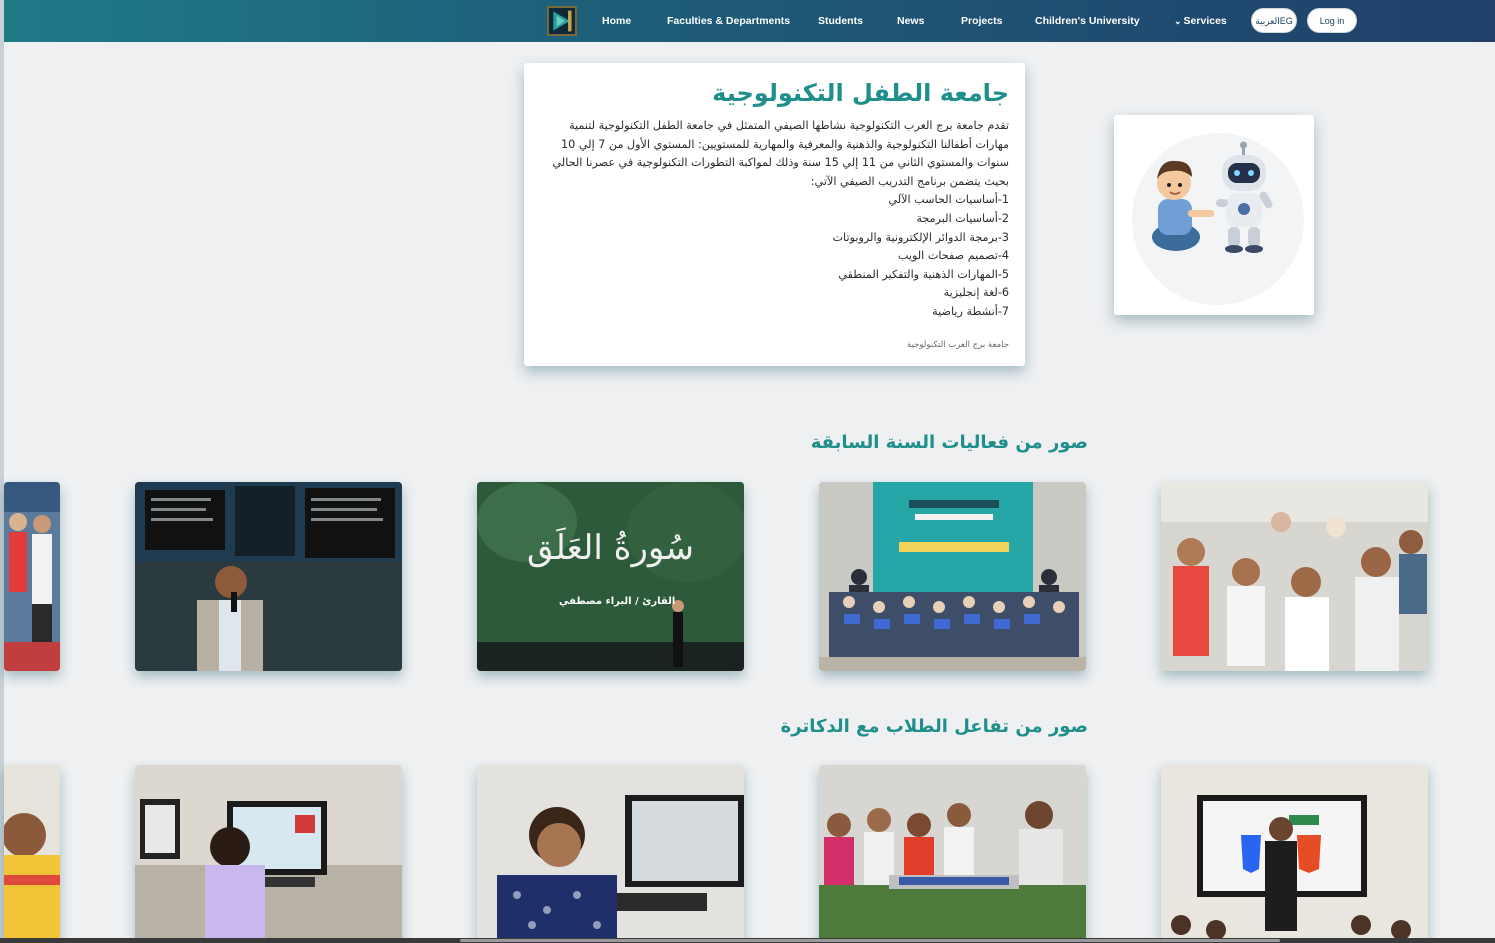  I want to click on horizontal-scrollbar-thumb, so click(870, 940).